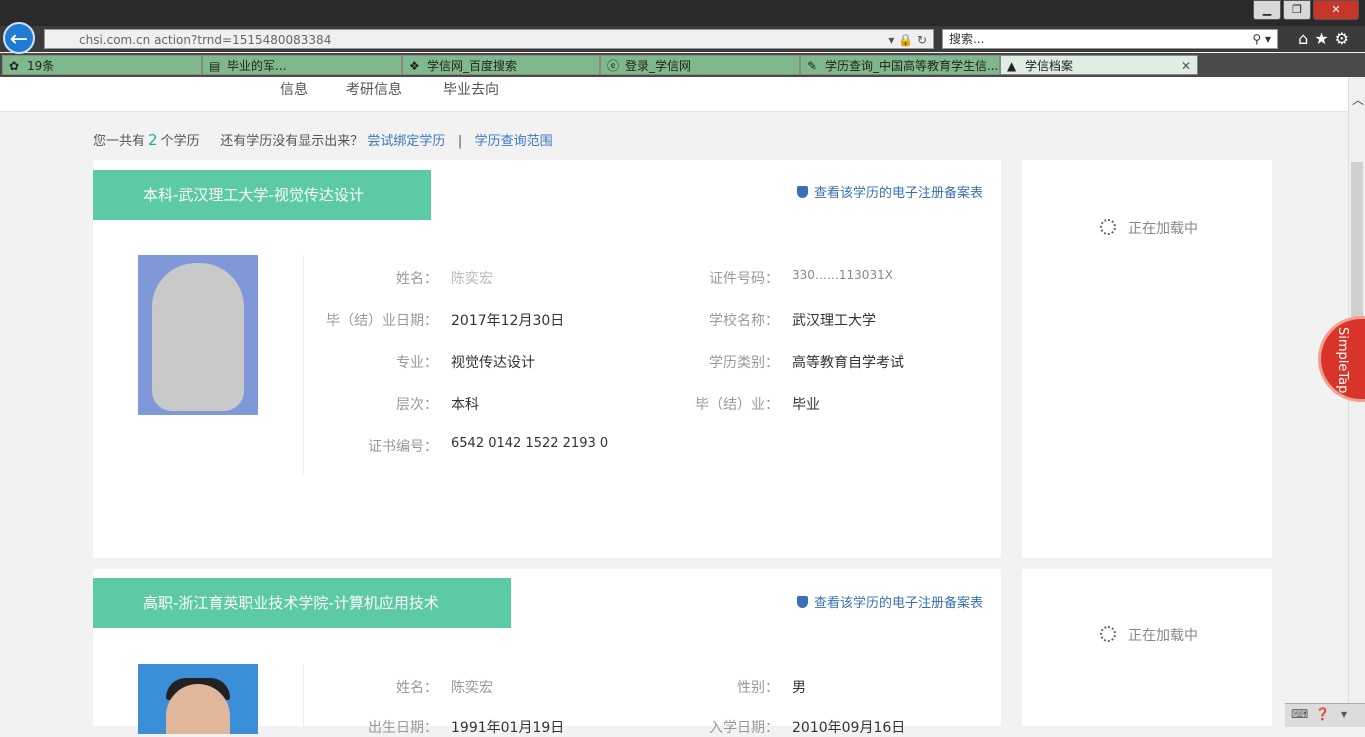 The height and width of the screenshot is (737, 1365). Describe the element at coordinates (119, 141) in the screenshot. I see `summary-prefix: 您一共有` at that location.